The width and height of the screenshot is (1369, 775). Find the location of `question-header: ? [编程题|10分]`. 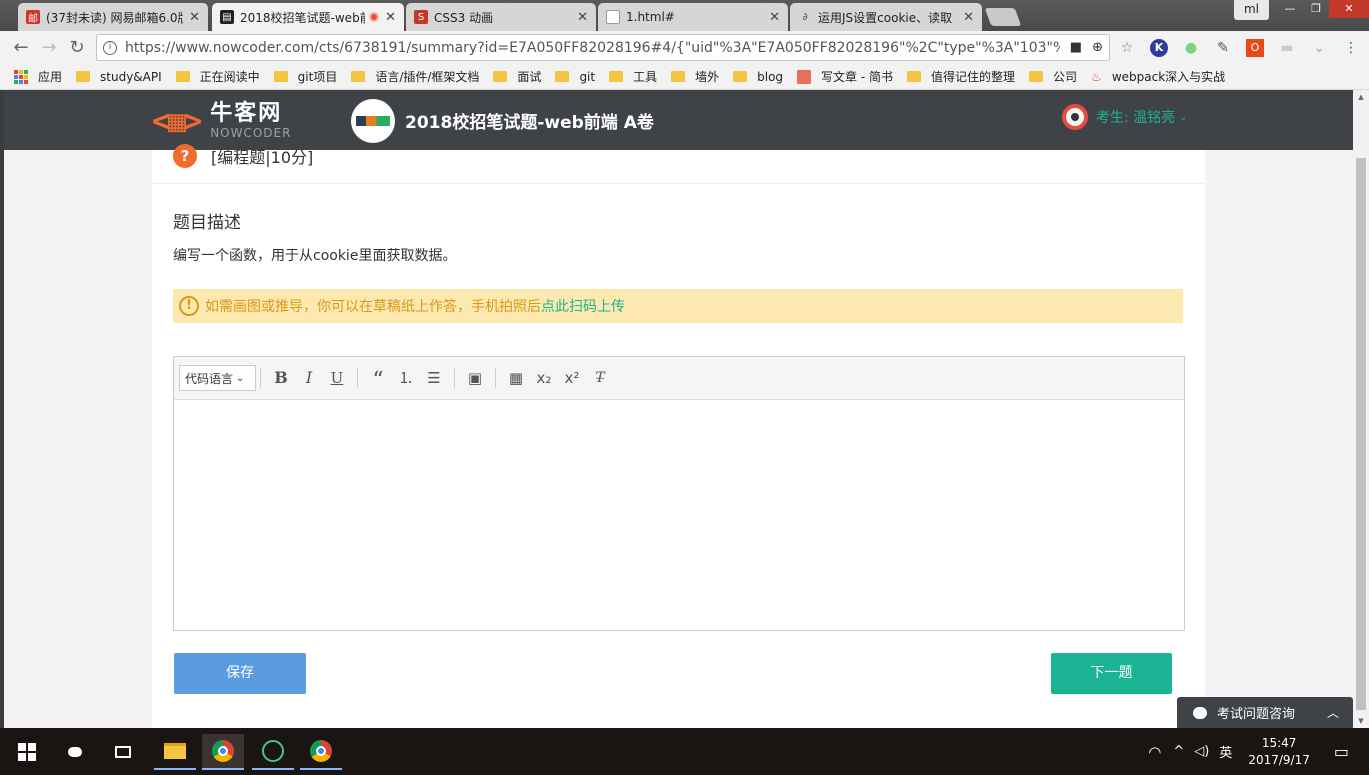

question-header: ? [编程题|10分] is located at coordinates (678, 164).